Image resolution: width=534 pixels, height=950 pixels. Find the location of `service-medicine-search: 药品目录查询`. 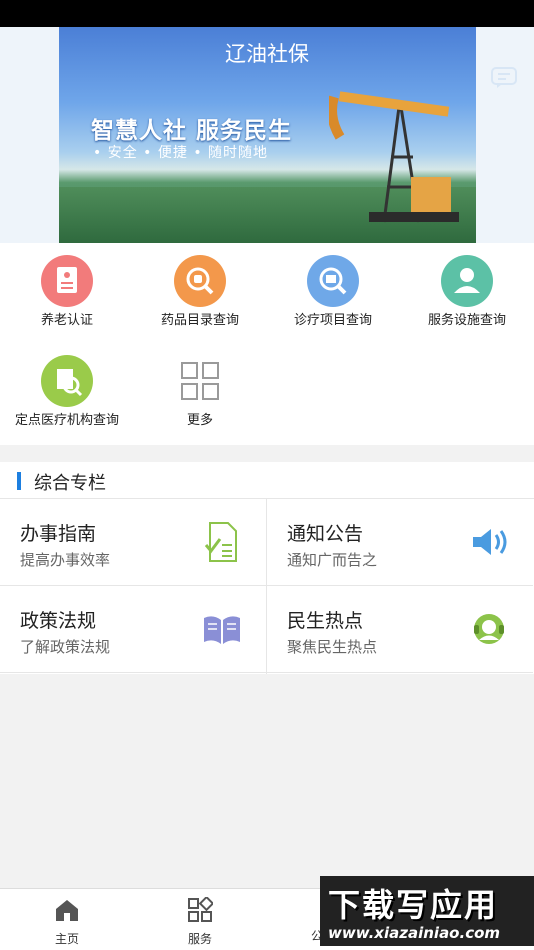

service-medicine-search: 药品目录查询 is located at coordinates (200, 292).